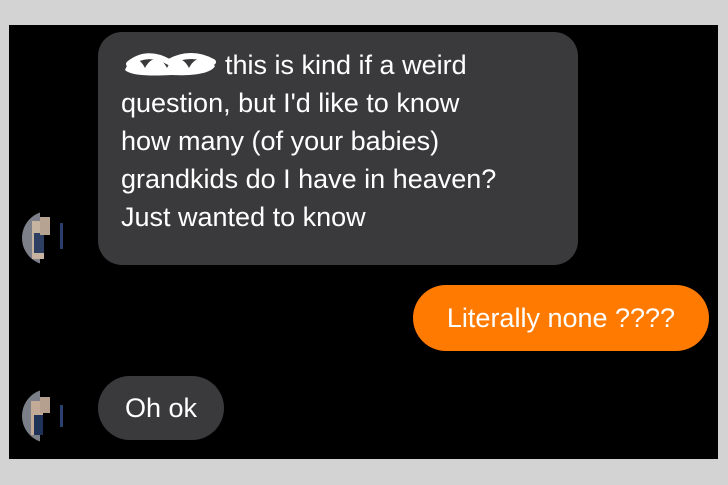 Image resolution: width=728 pixels, height=485 pixels. I want to click on message-text: Literally none ????, so click(561, 318).